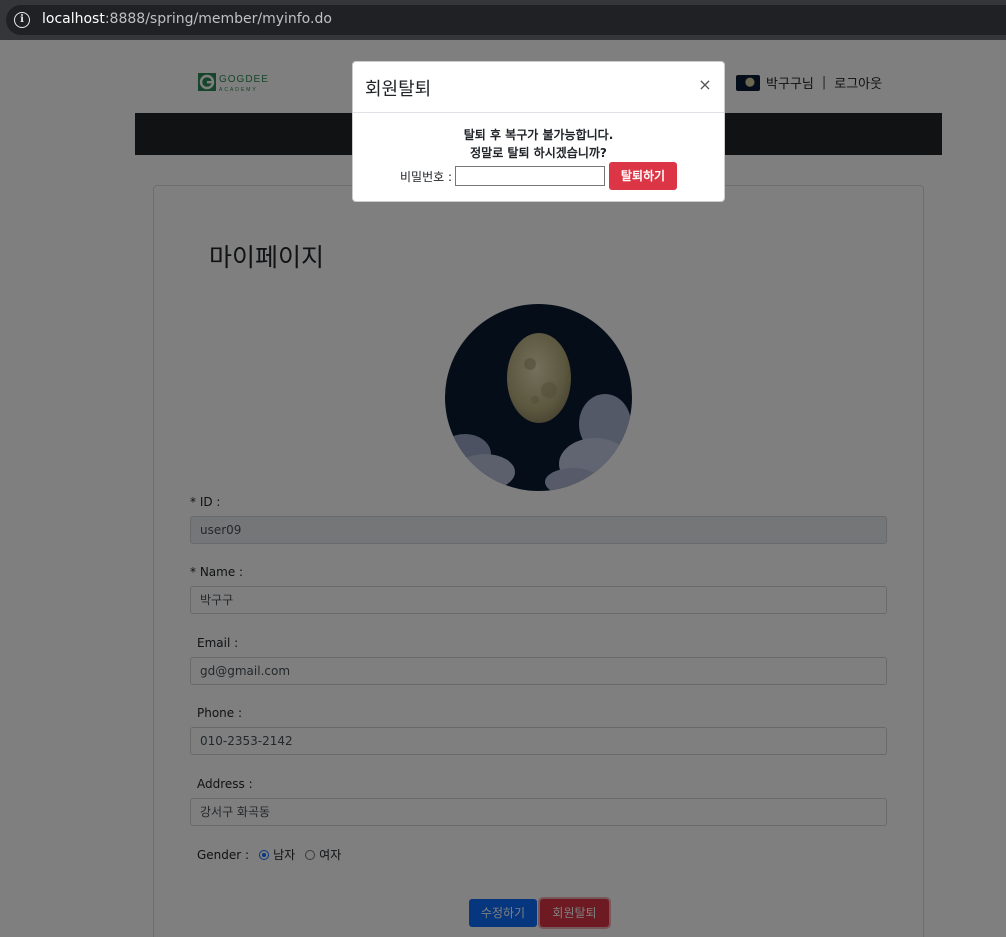 The image size is (1006, 937). I want to click on close-icon: ×, so click(705, 85).